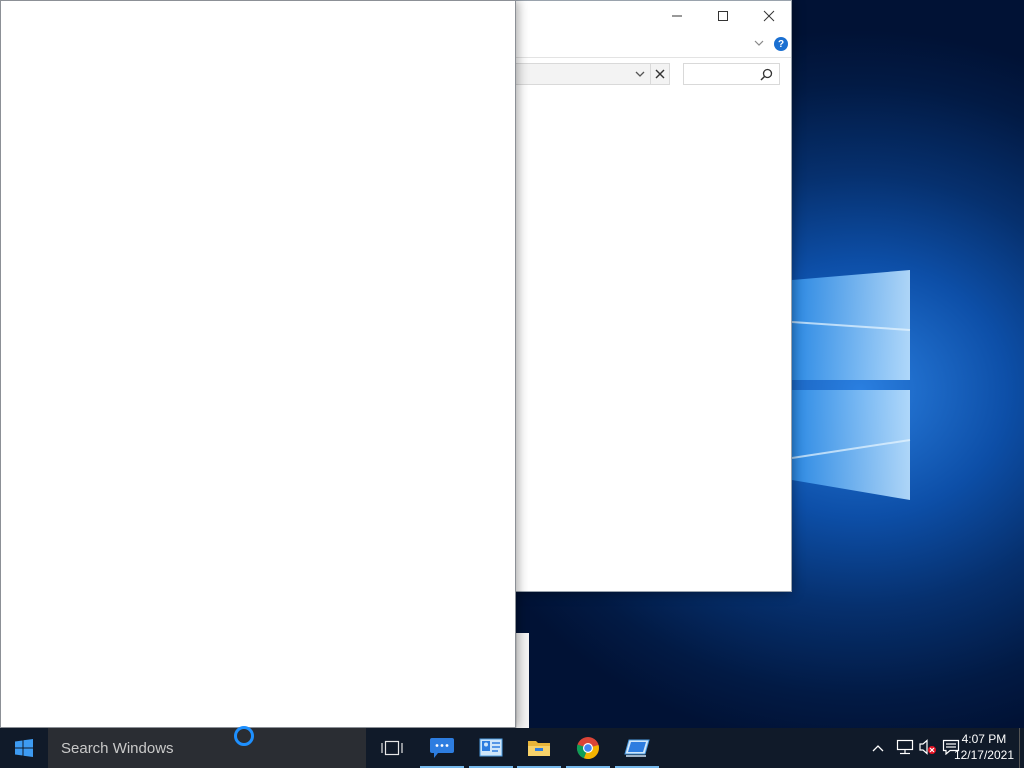  I want to click on minimize-icon, so click(677, 16).